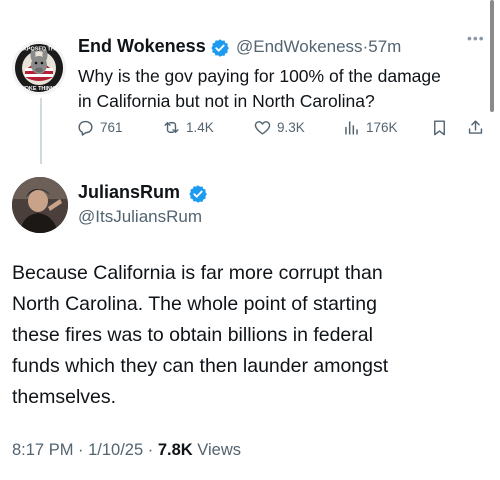 Image resolution: width=500 pixels, height=480 pixels. I want to click on author-handle: @ItsJuliansRum, so click(140, 217).